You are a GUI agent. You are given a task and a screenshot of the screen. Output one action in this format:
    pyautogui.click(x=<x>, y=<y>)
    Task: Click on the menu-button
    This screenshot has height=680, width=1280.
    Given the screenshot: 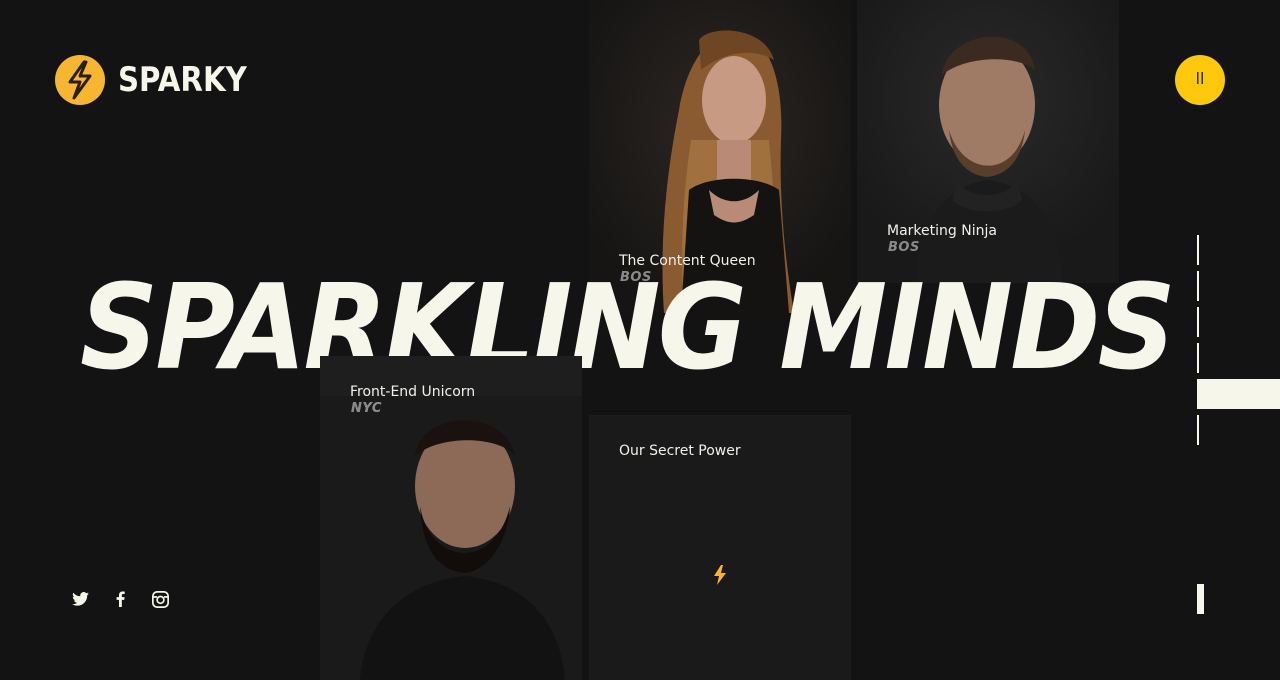 What is the action you would take?
    pyautogui.click(x=1200, y=80)
    